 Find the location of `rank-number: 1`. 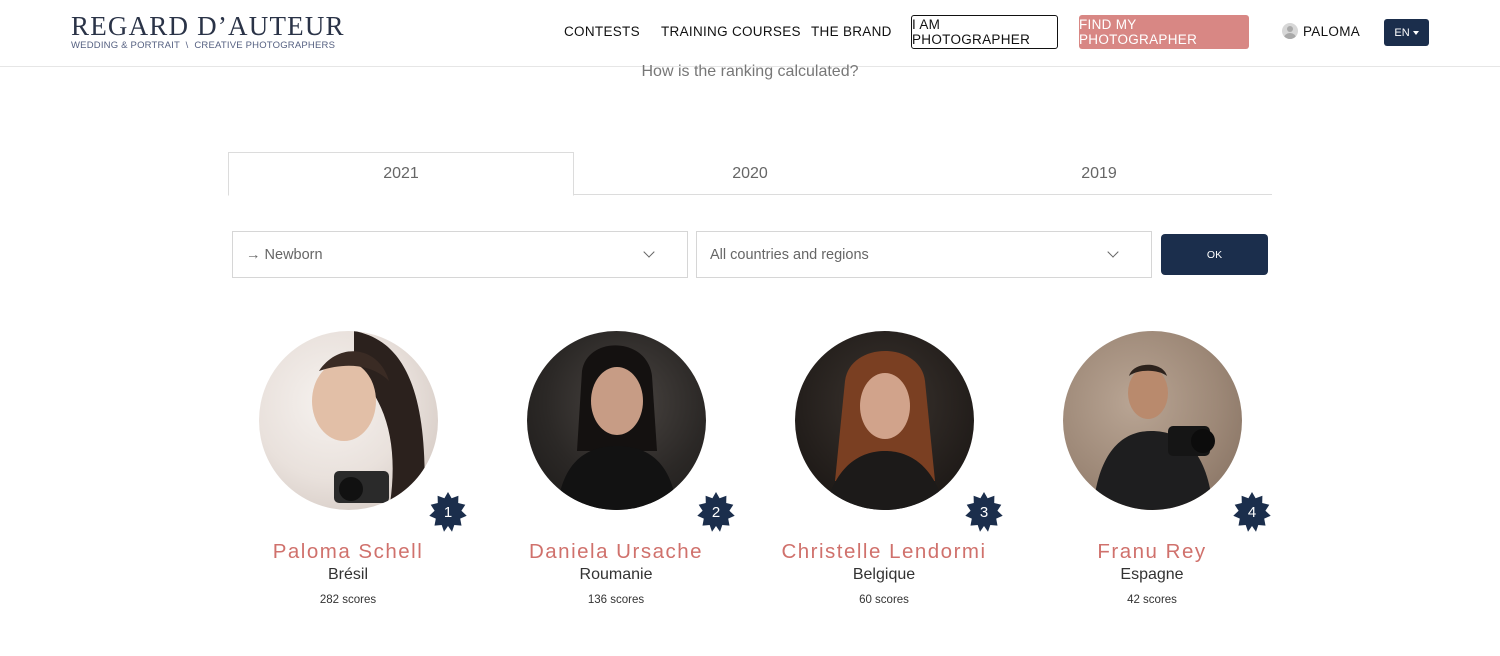

rank-number: 1 is located at coordinates (448, 512).